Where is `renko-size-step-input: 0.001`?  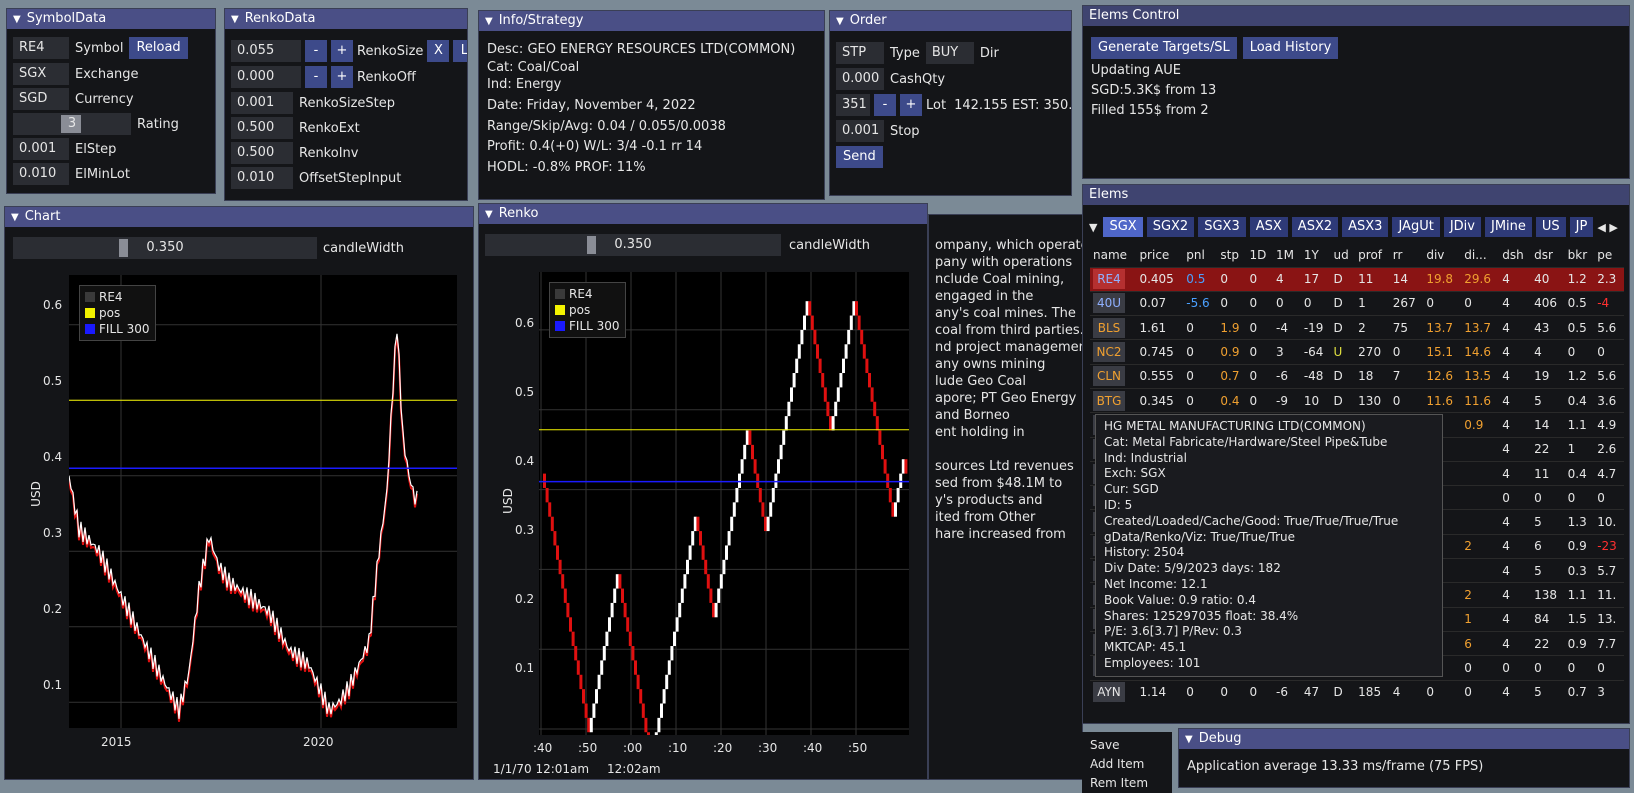
renko-size-step-input: 0.001 is located at coordinates (262, 103).